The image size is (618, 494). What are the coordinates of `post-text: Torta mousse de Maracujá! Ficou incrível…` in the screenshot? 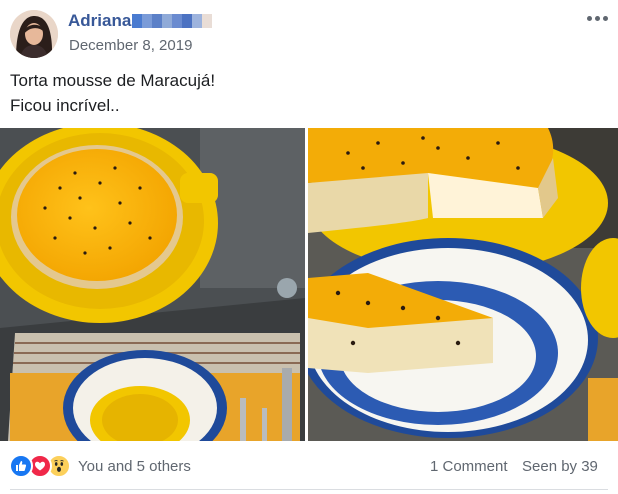 It's located at (112, 93).